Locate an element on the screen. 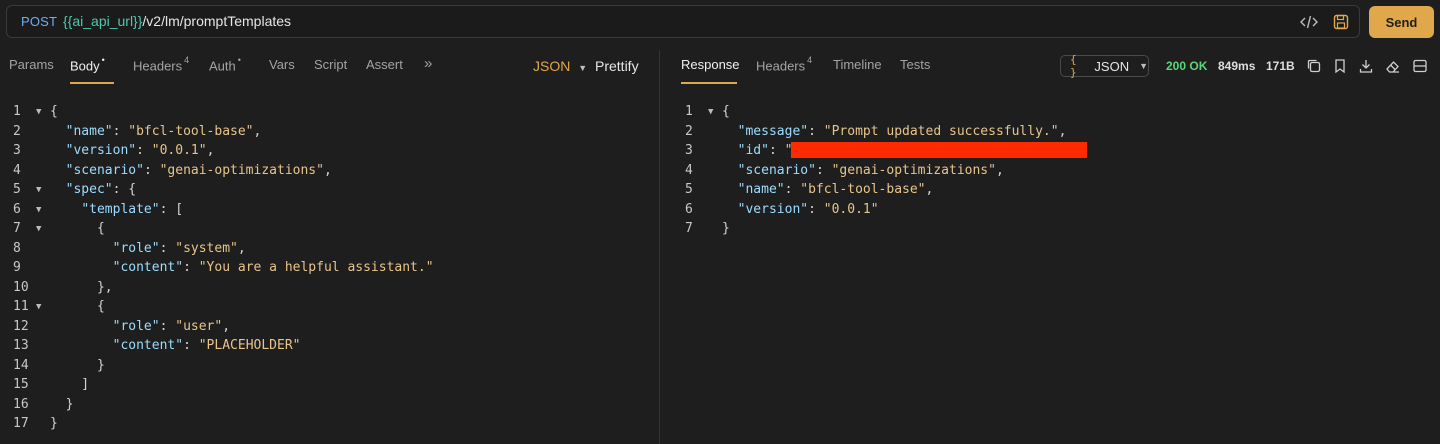  code-text: "id": " is located at coordinates (757, 150).